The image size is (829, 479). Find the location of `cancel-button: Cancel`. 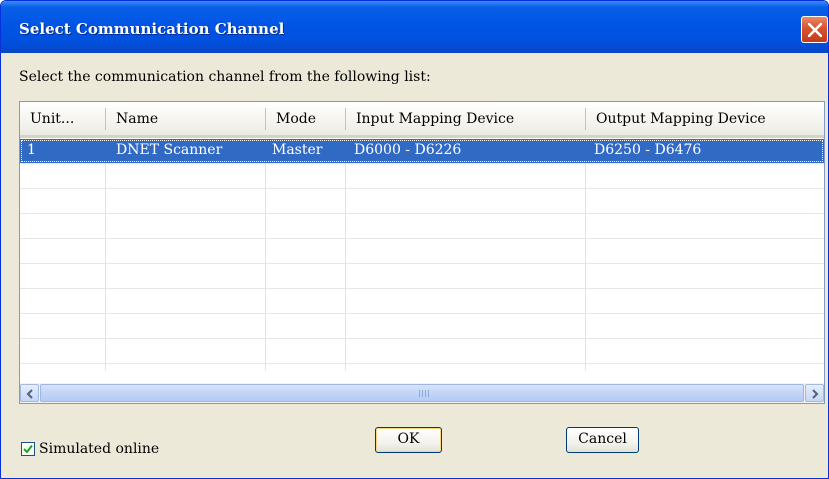

cancel-button: Cancel is located at coordinates (602, 440).